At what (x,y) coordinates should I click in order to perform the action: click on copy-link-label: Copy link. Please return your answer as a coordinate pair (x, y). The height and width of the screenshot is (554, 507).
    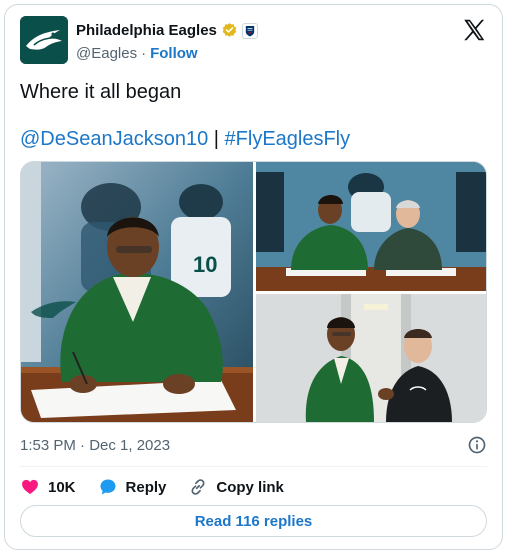
    Looking at the image, I should click on (250, 487).